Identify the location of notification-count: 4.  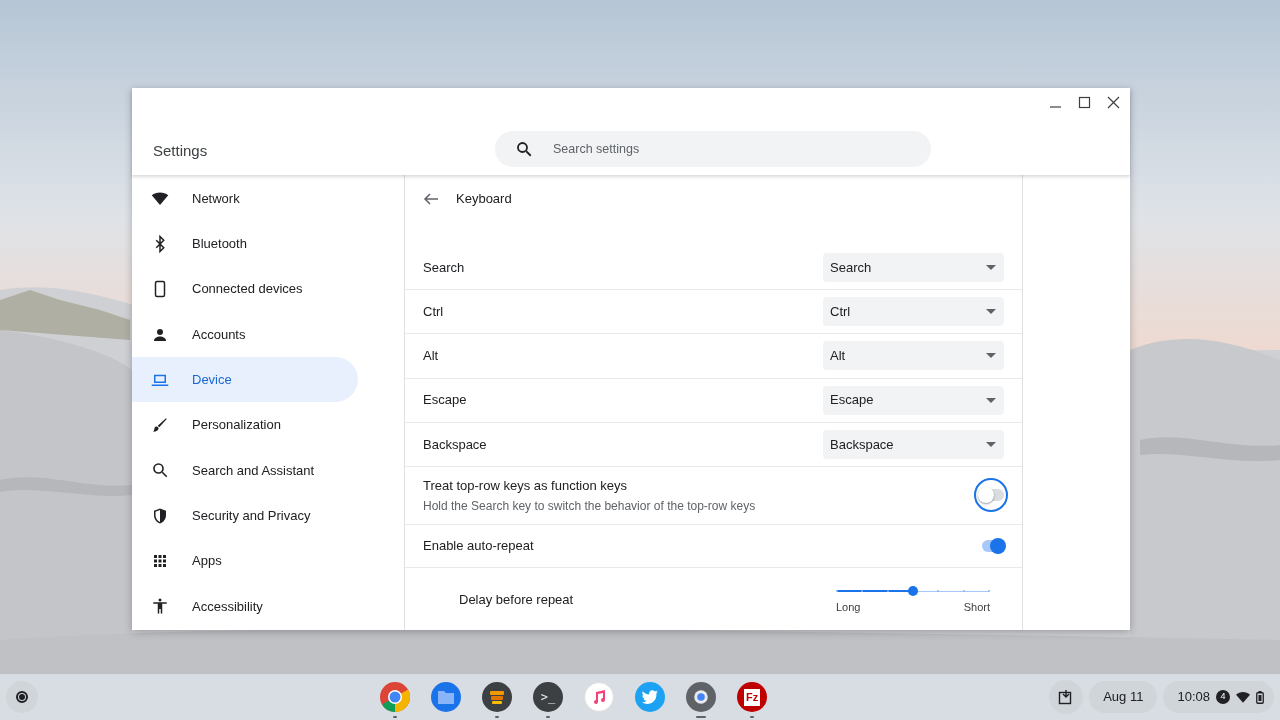
(1223, 697).